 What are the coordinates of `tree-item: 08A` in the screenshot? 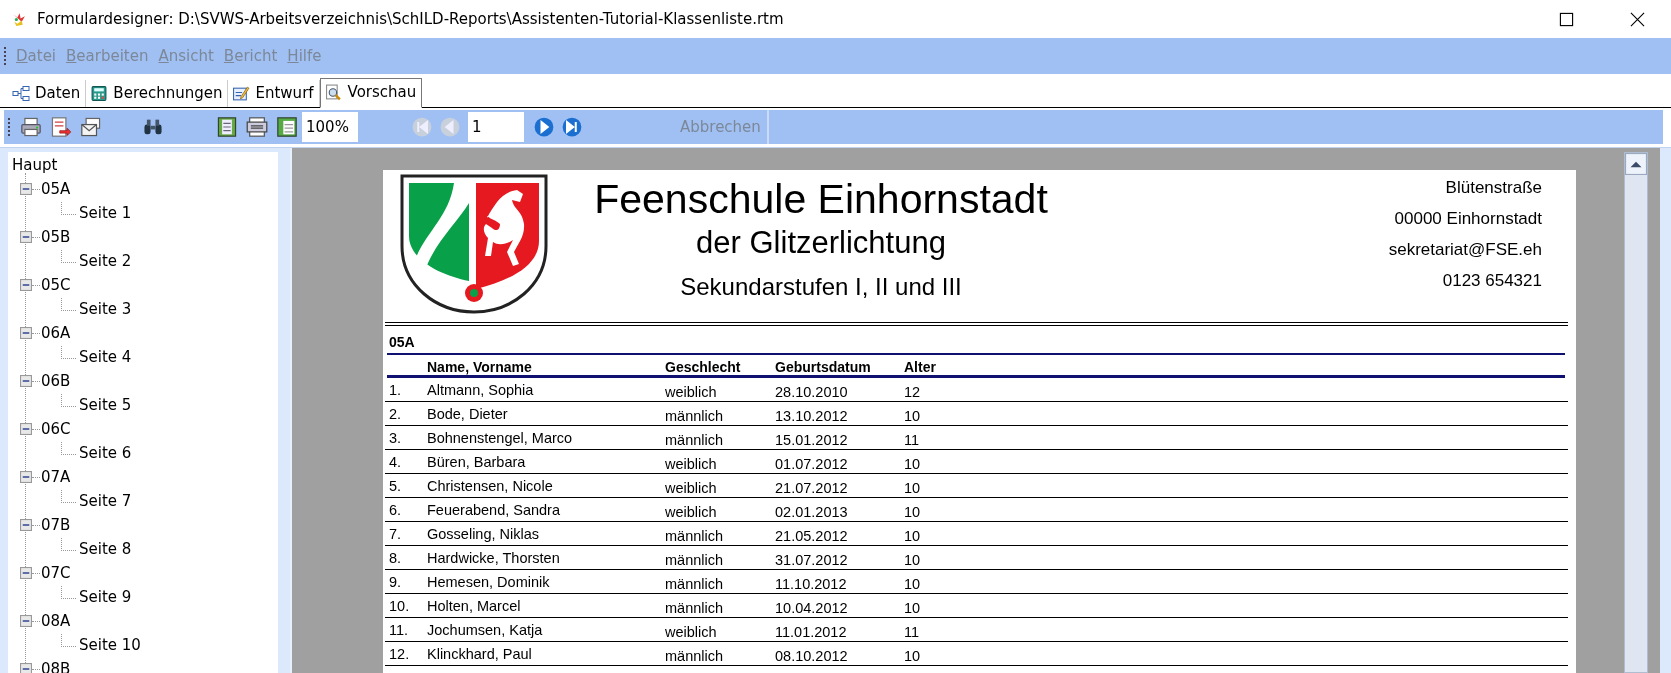 It's located at (55, 621).